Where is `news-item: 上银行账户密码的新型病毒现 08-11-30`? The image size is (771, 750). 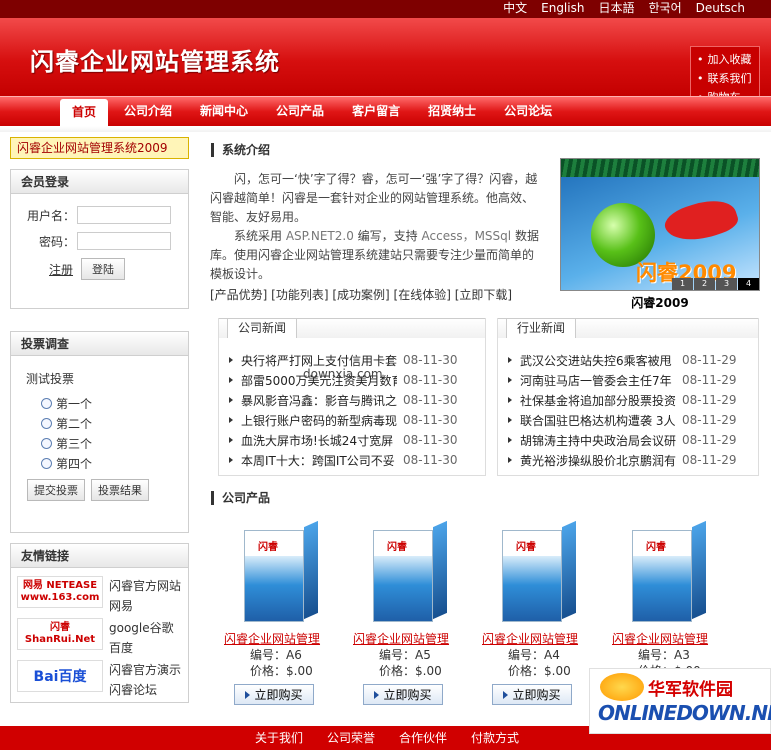
news-item: 上银行账户密码的新型病毒现 08-11-30 is located at coordinates (343, 420).